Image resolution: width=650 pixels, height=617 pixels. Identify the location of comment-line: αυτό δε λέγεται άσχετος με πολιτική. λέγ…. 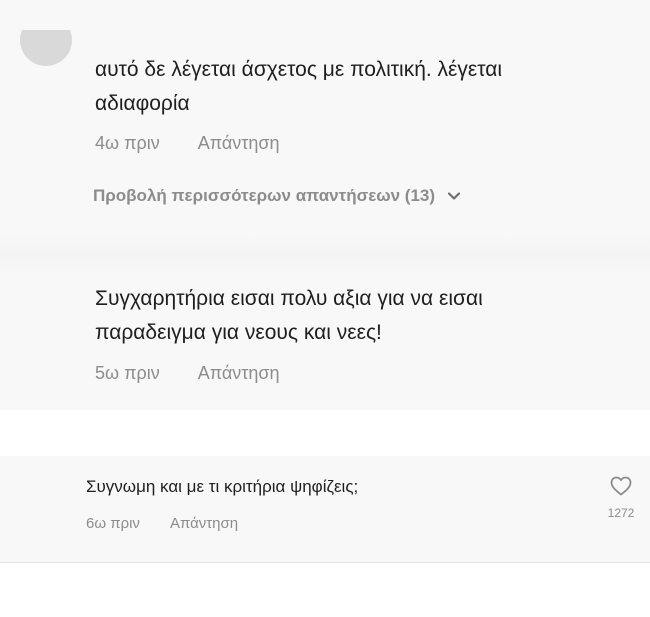
(299, 69).